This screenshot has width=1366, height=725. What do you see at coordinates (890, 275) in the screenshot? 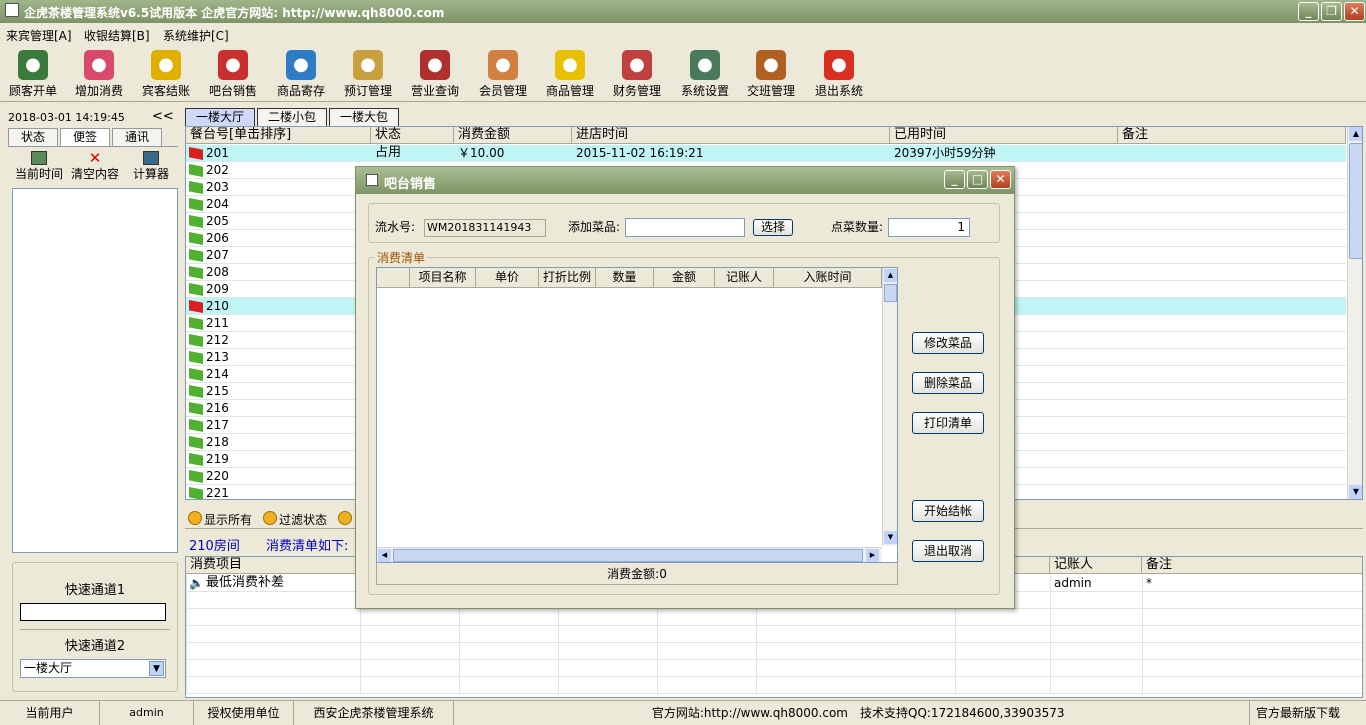
I see `dialog-scroll-up-icon: ▲` at bounding box center [890, 275].